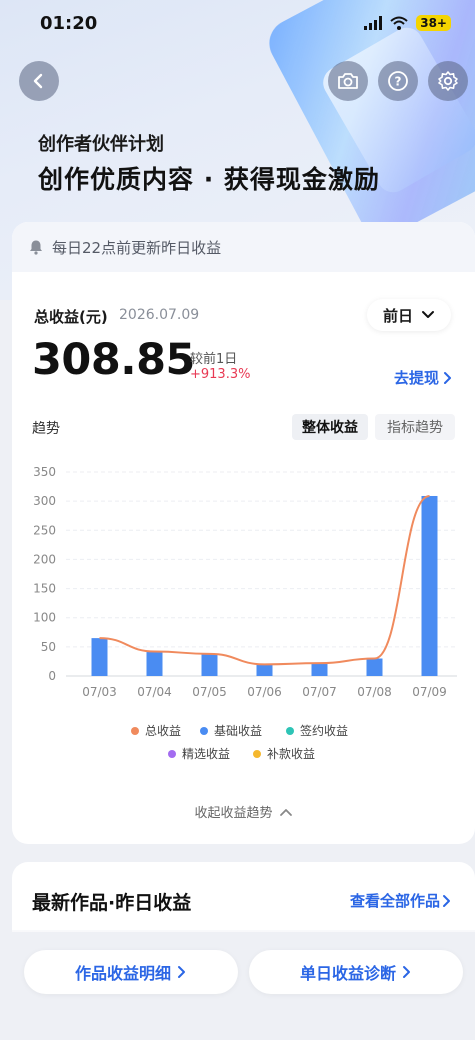 The width and height of the screenshot is (475, 1040). What do you see at coordinates (44, 589) in the screenshot?
I see `y-tick-label: 150` at bounding box center [44, 589].